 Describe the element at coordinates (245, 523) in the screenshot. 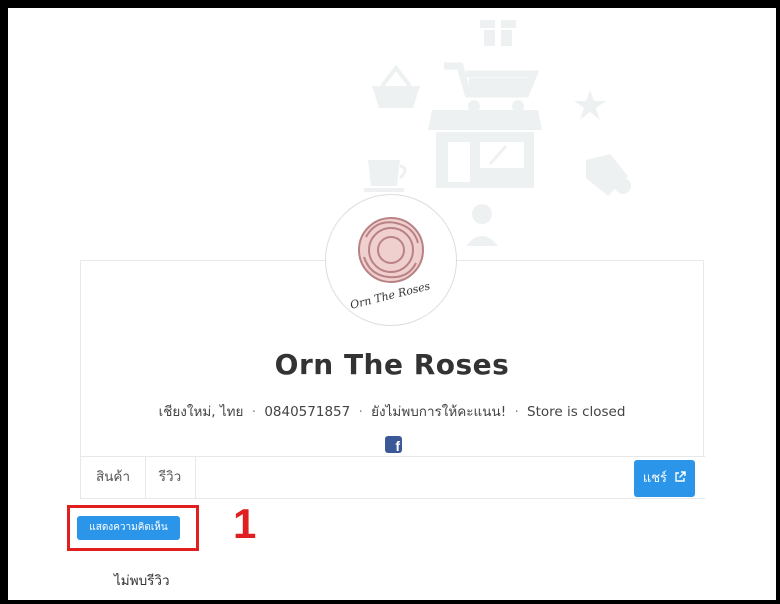

I see `annotation-marker: 1` at that location.